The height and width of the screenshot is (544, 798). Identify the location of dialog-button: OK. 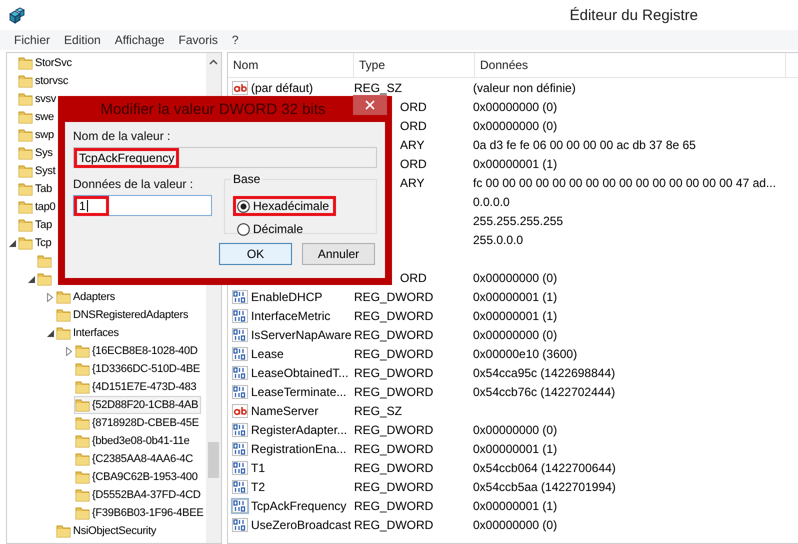
(255, 254).